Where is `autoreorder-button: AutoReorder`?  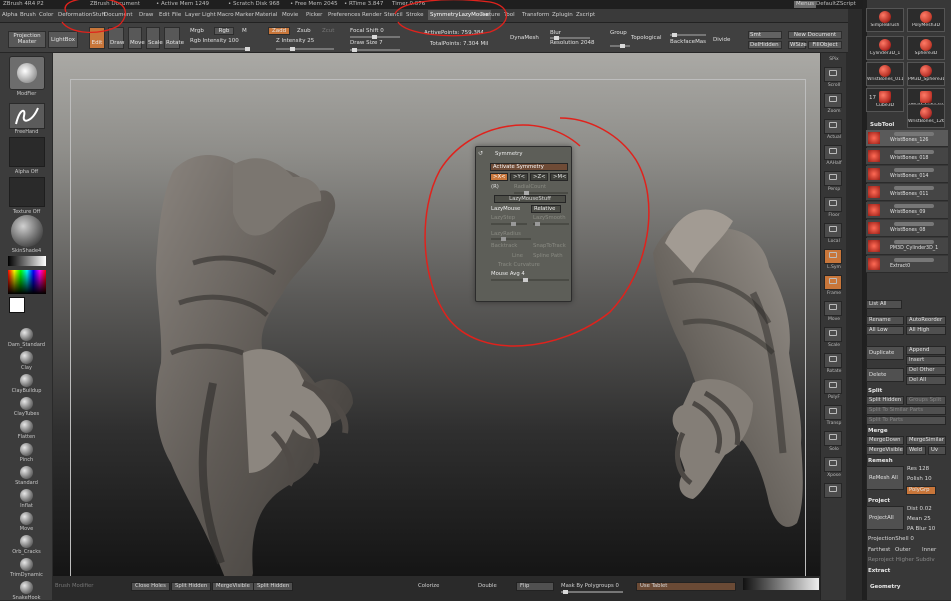
autoreorder-button: AutoReorder is located at coordinates (926, 320).